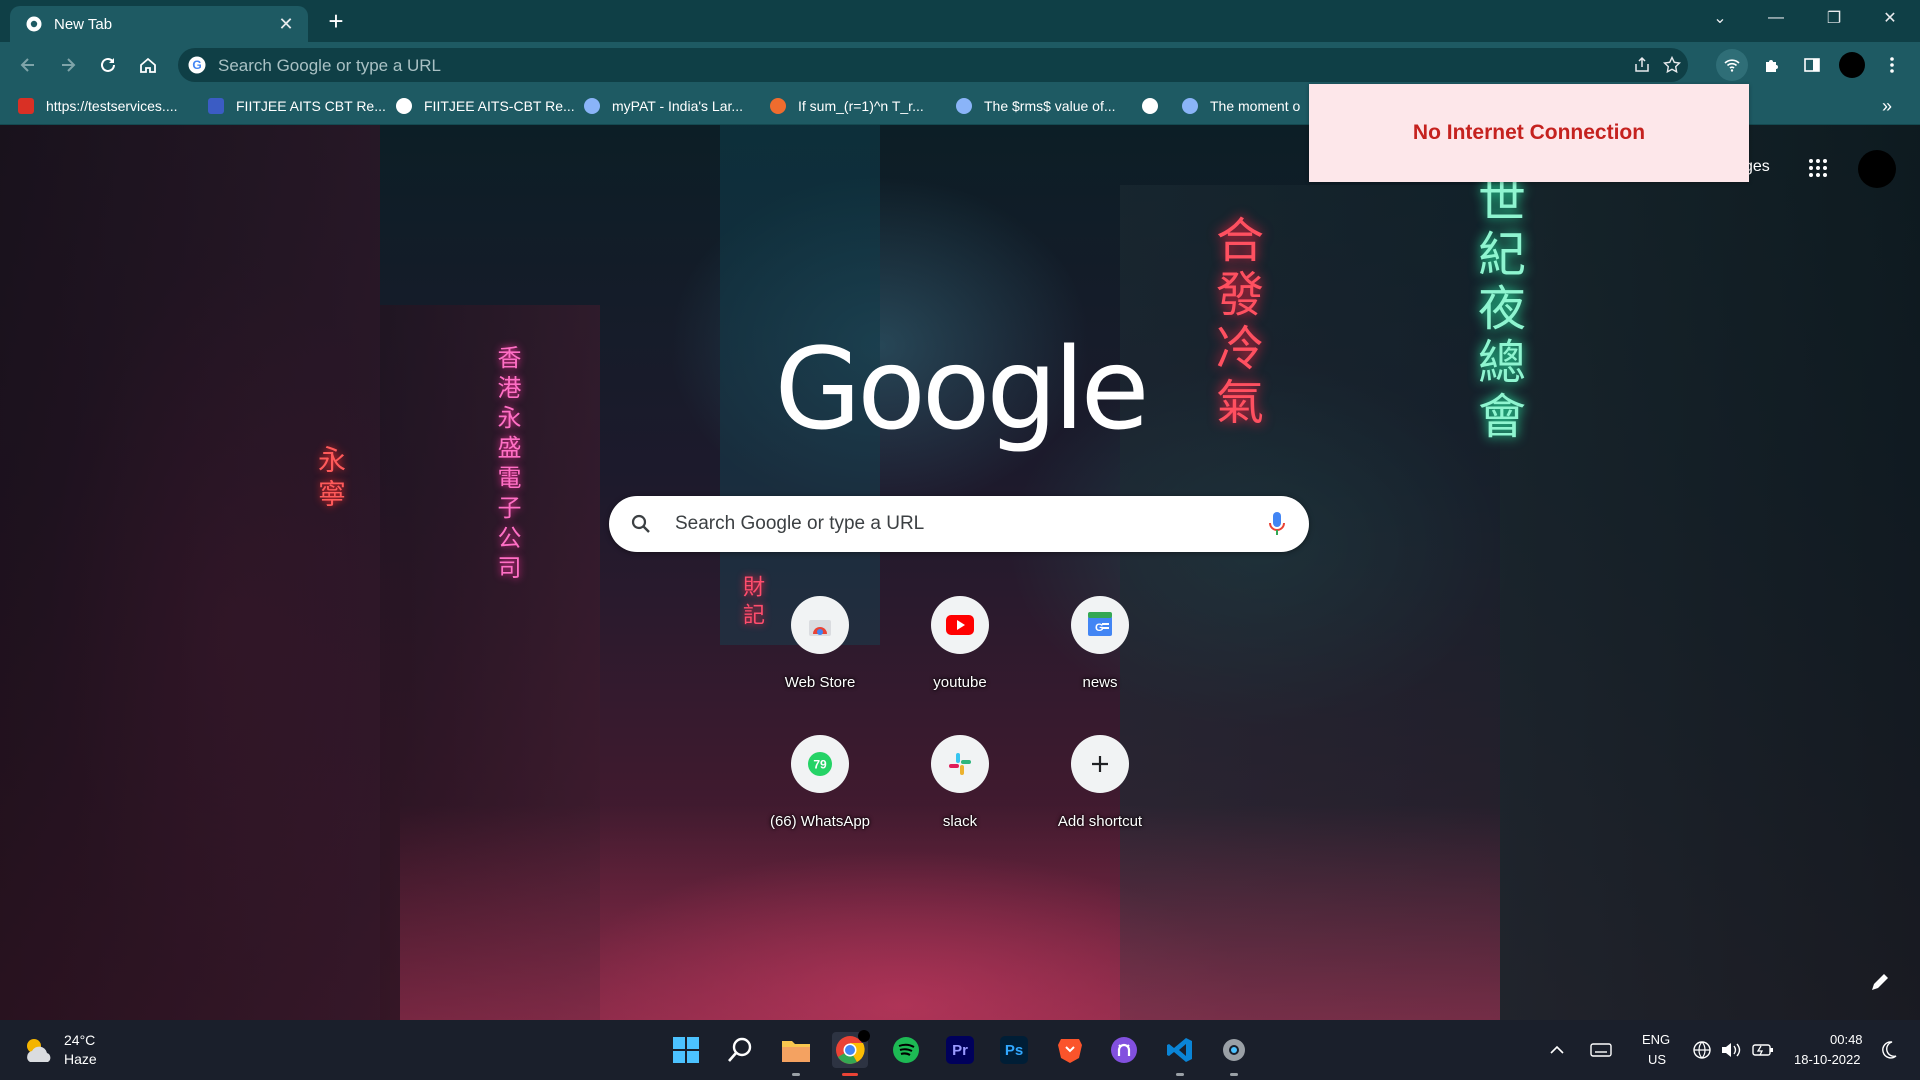 The width and height of the screenshot is (1920, 1080). I want to click on shortcut-add: Add shortcut, so click(1100, 791).